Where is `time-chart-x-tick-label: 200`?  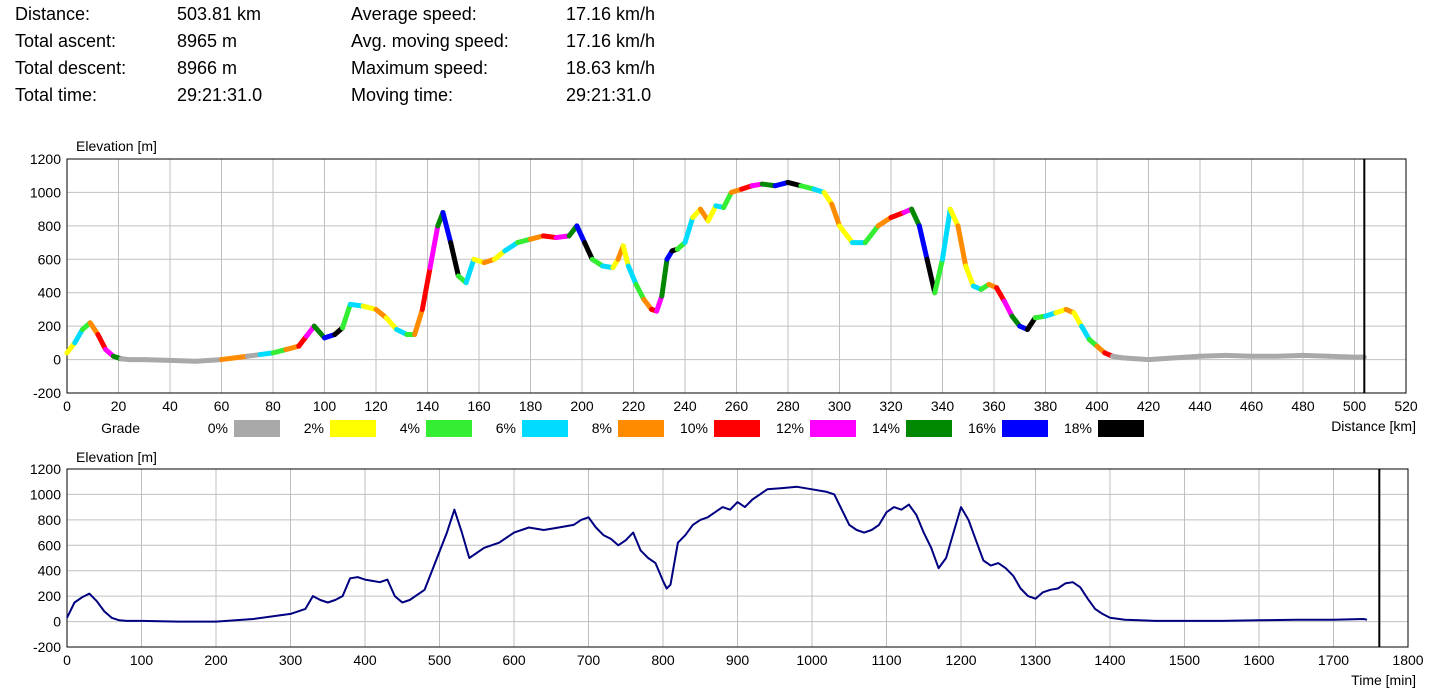
time-chart-x-tick-label: 200 is located at coordinates (216, 660).